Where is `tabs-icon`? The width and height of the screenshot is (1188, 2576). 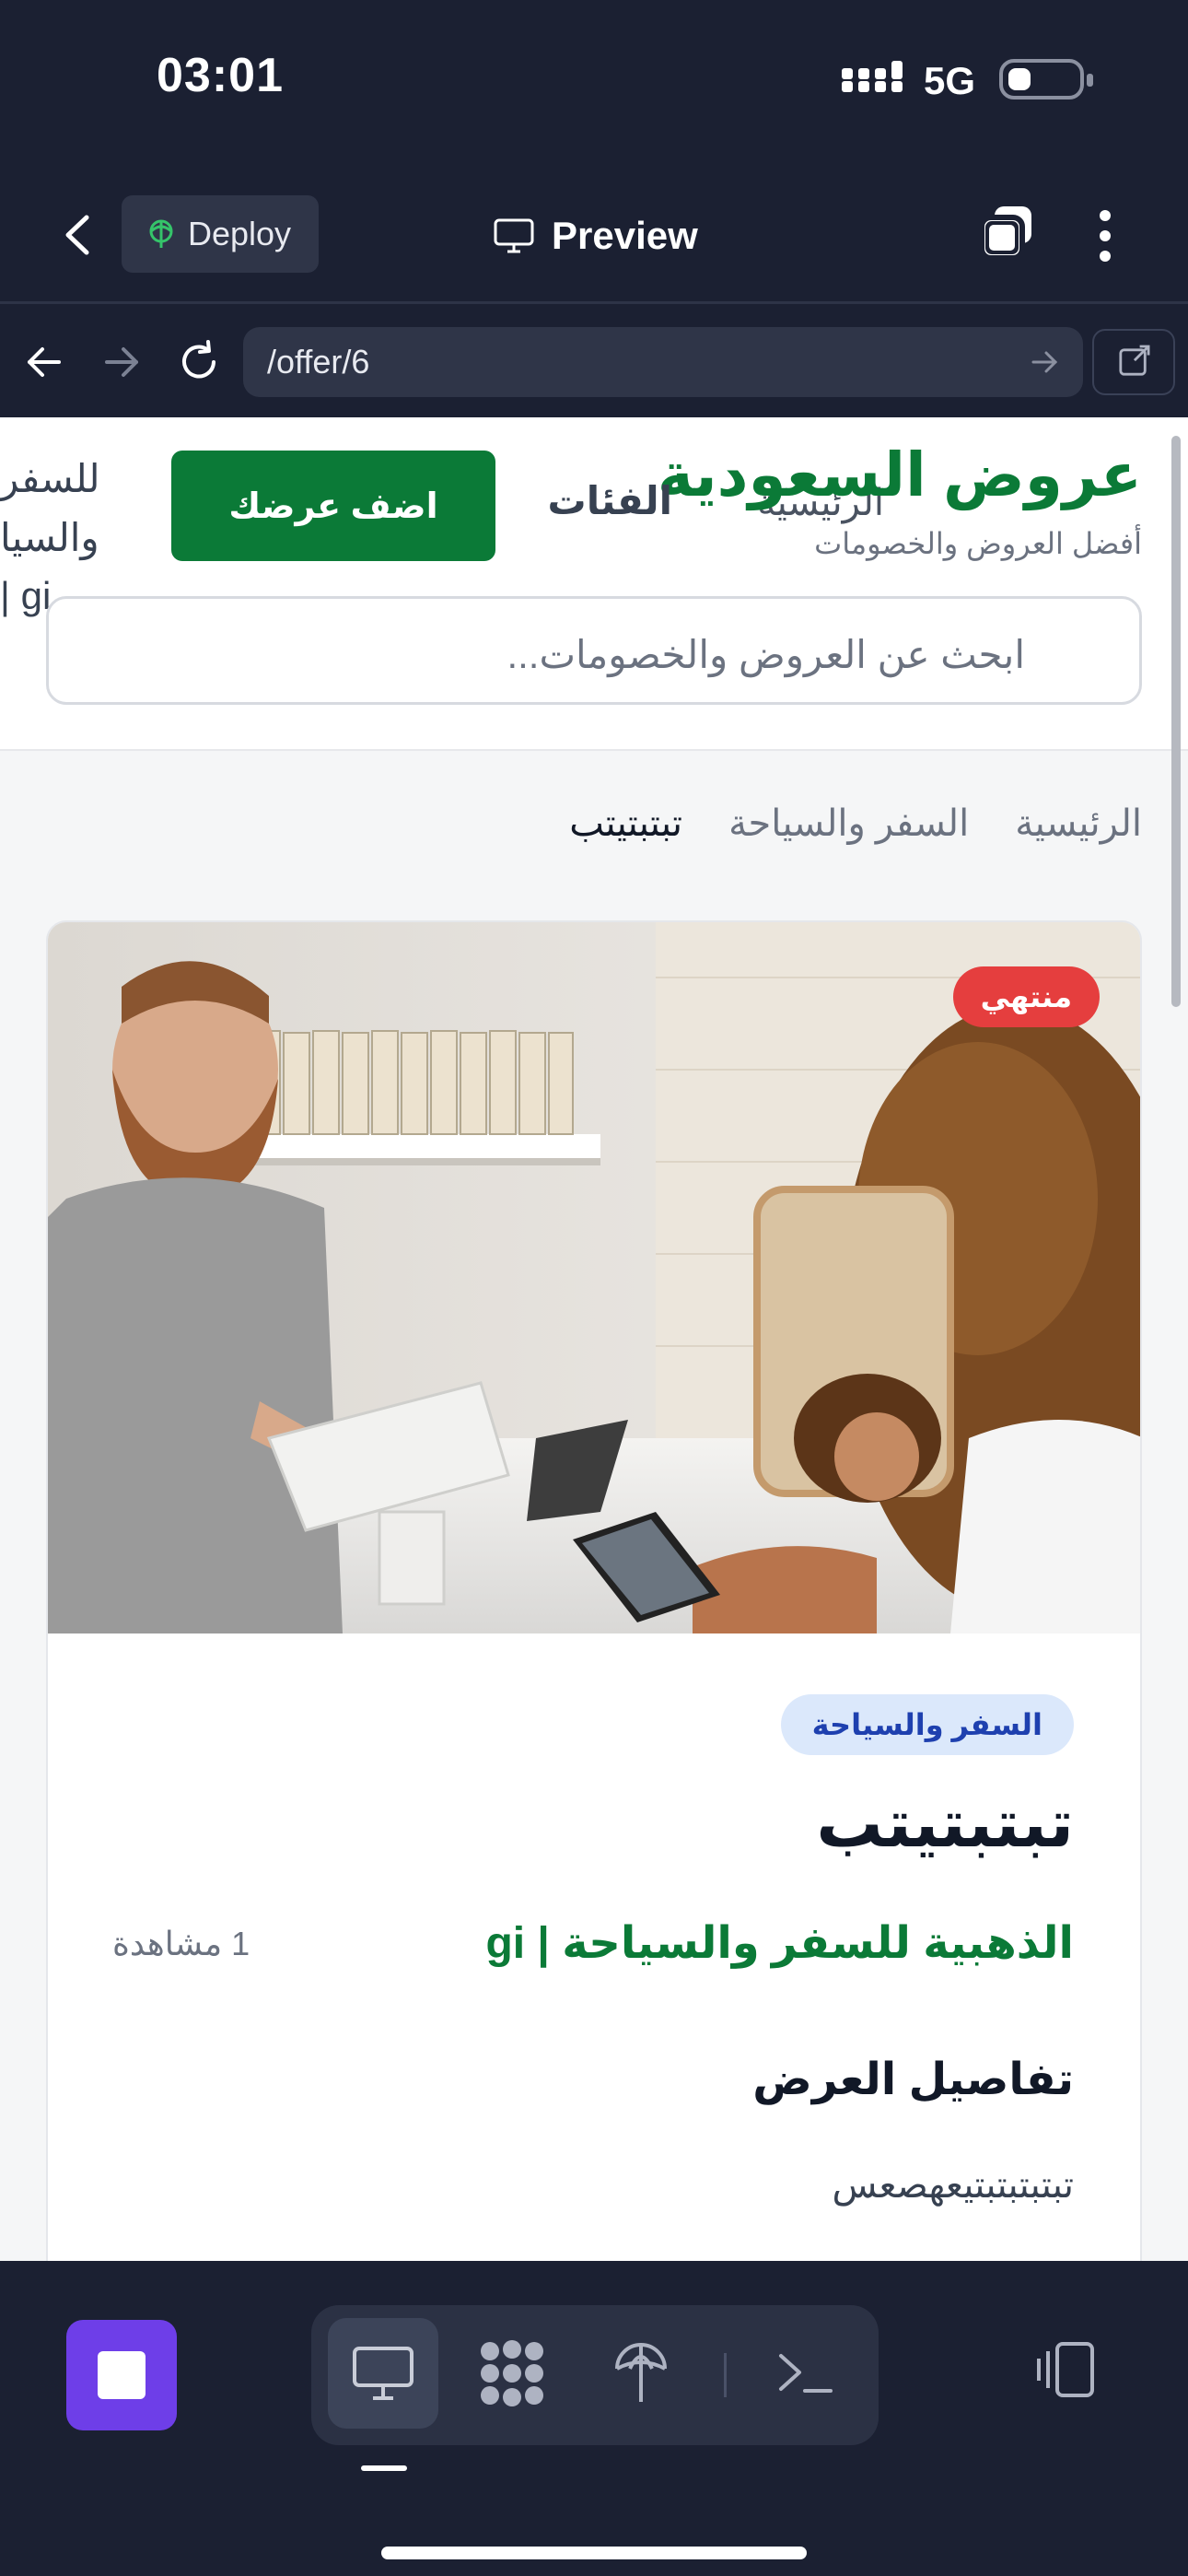
tabs-icon is located at coordinates (1007, 232).